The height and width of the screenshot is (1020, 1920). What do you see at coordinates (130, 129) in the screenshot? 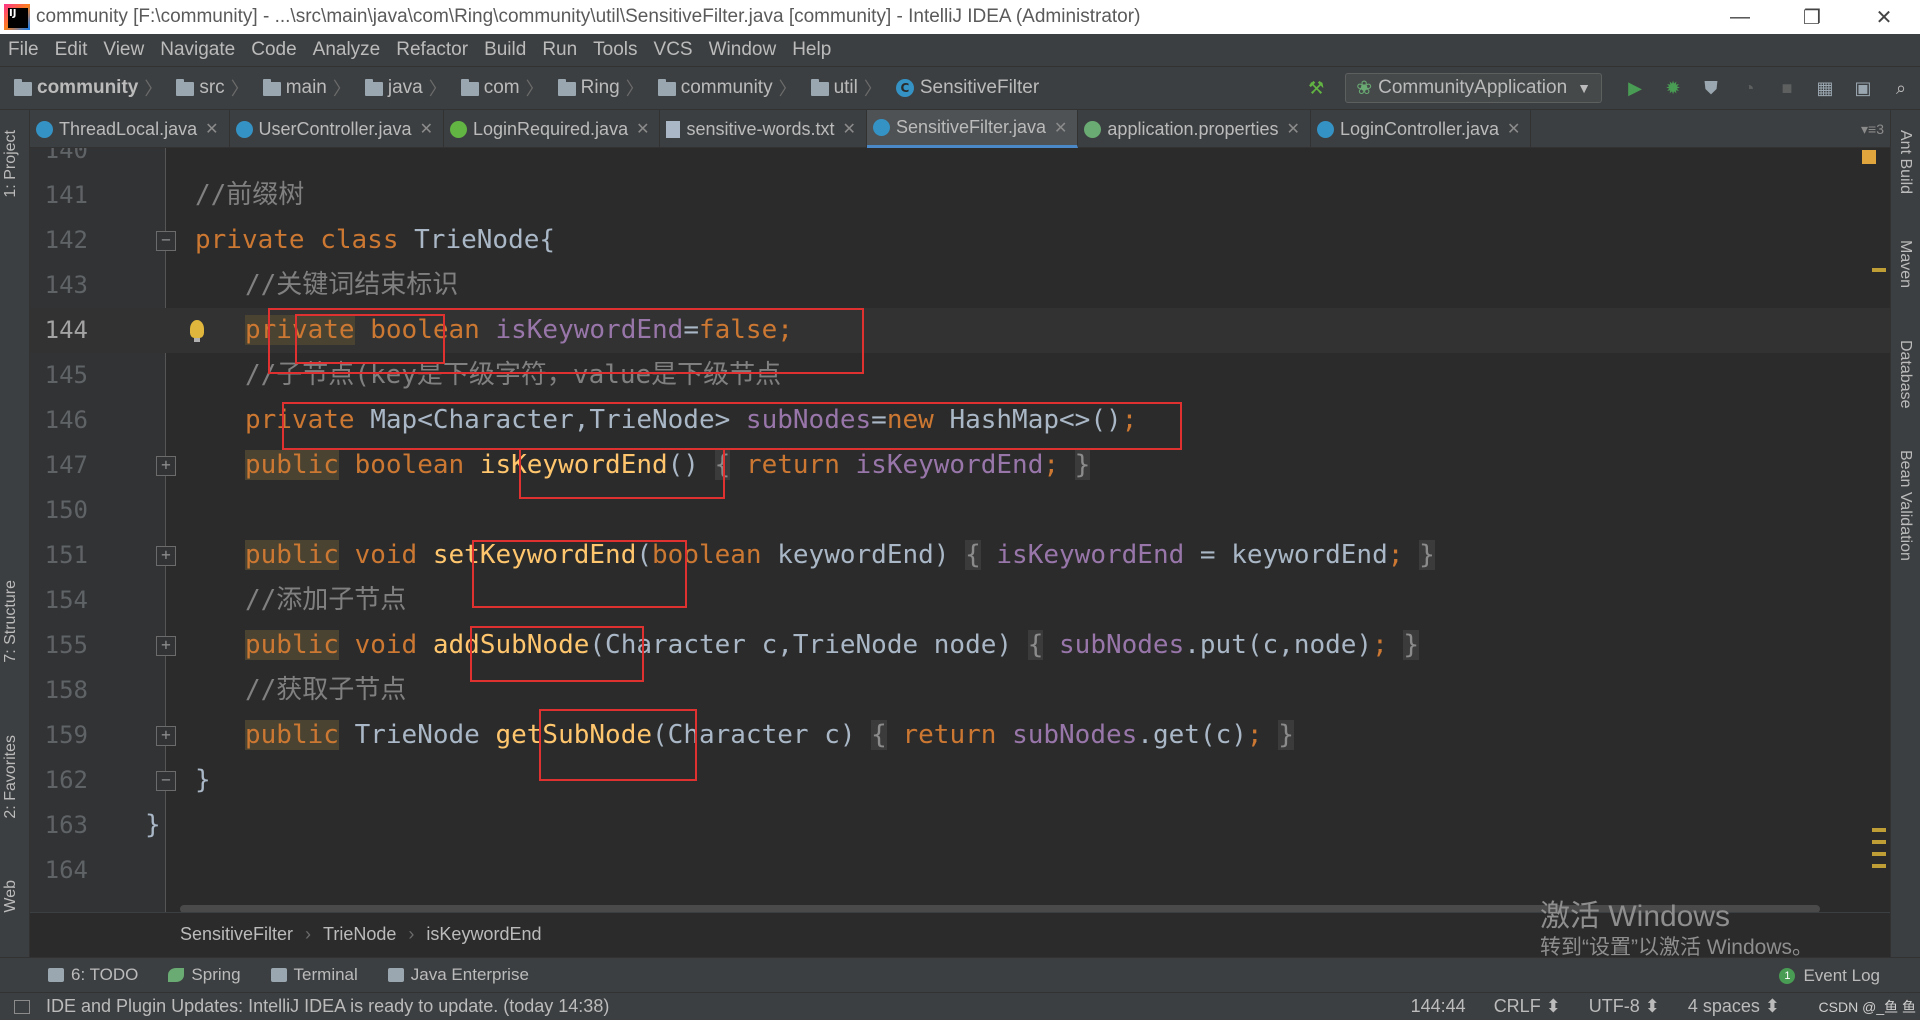
I see `tab-threadlocal: ThreadLocal.java ✕` at bounding box center [130, 129].